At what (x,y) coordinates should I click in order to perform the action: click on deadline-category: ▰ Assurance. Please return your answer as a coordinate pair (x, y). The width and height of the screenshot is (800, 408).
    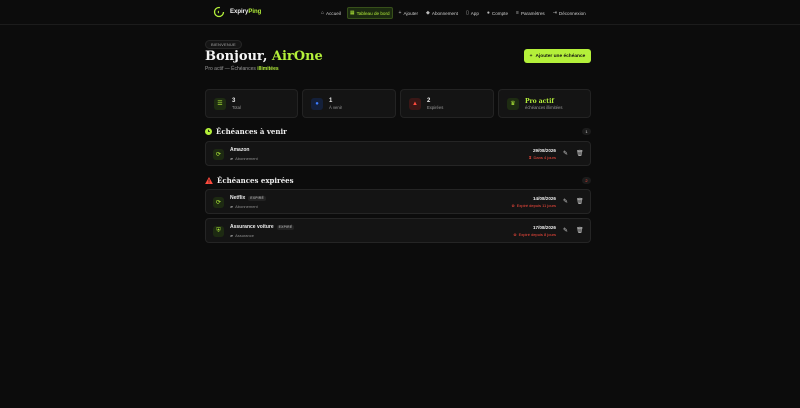
    Looking at the image, I should click on (242, 235).